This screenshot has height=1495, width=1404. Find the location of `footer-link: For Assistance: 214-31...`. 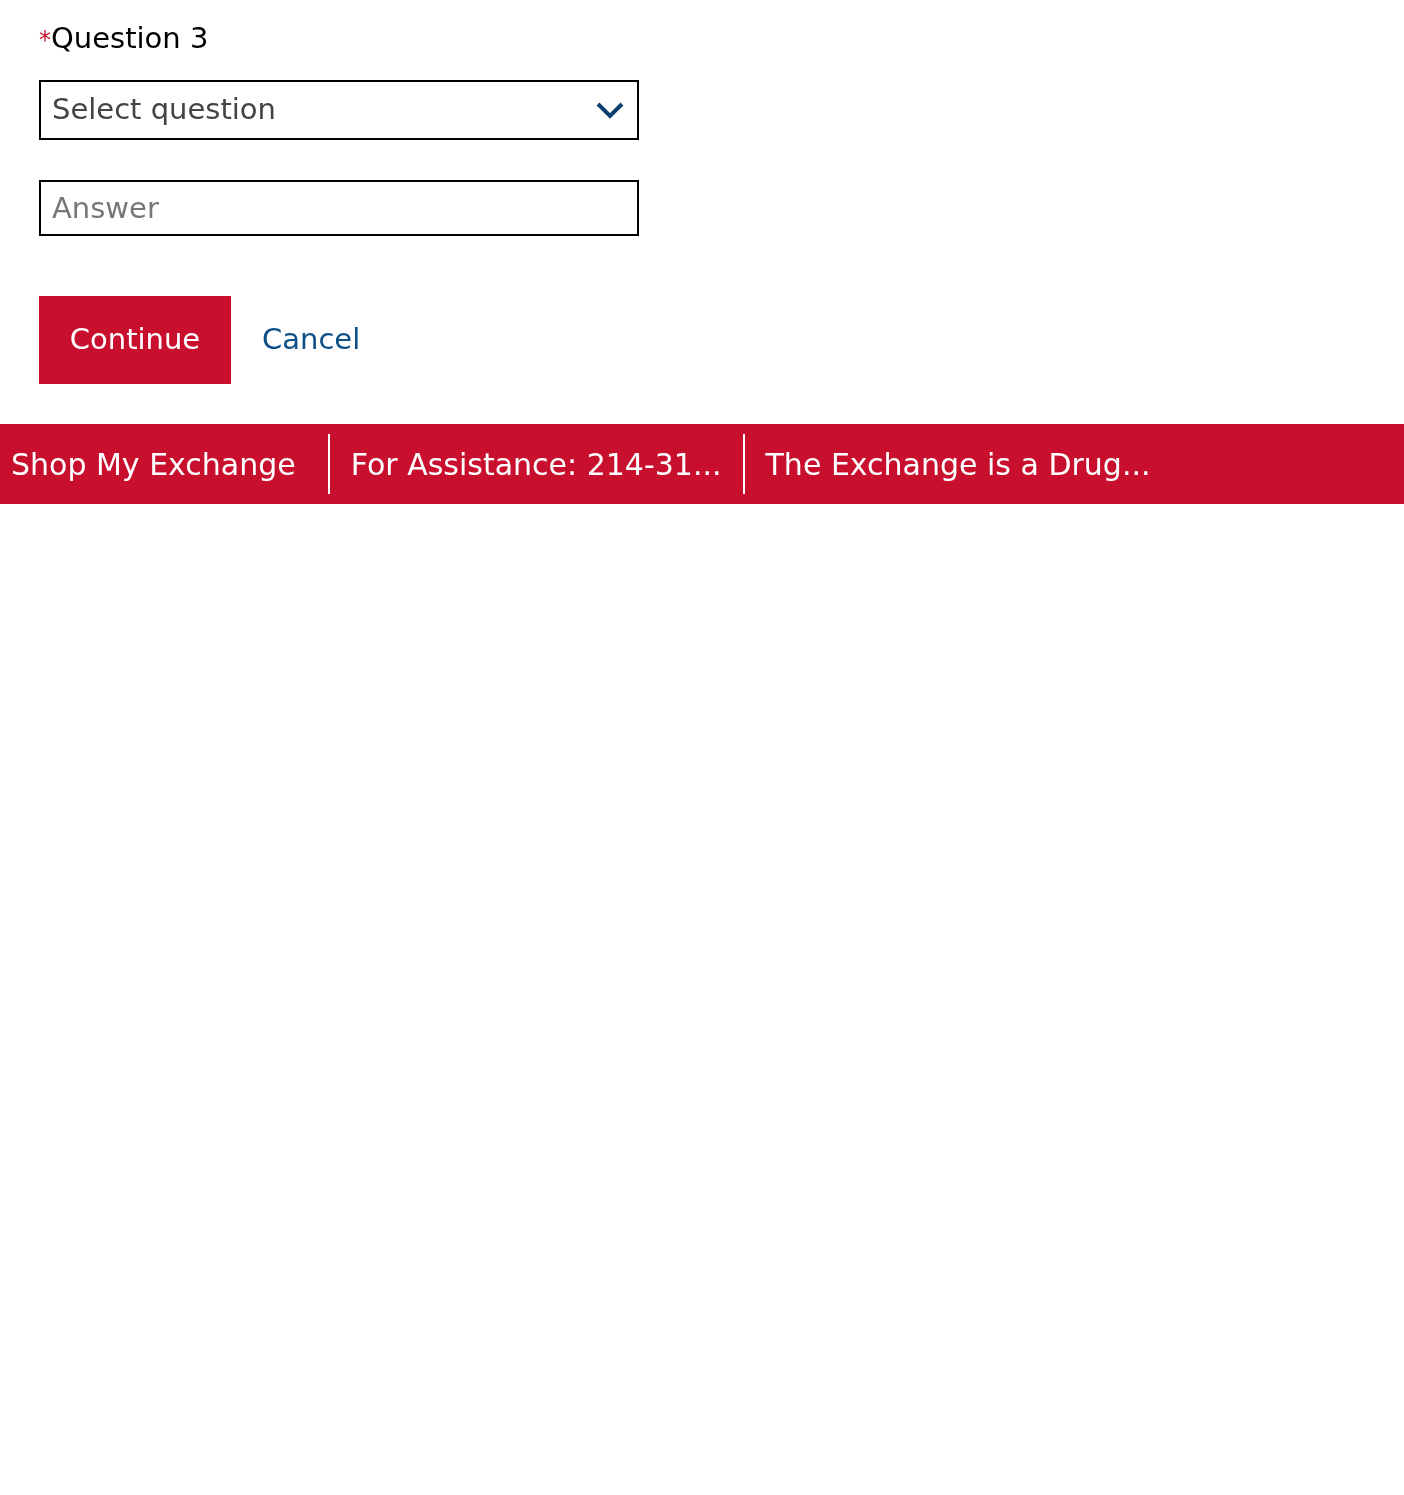

footer-link: For Assistance: 214-31... is located at coordinates (536, 464).